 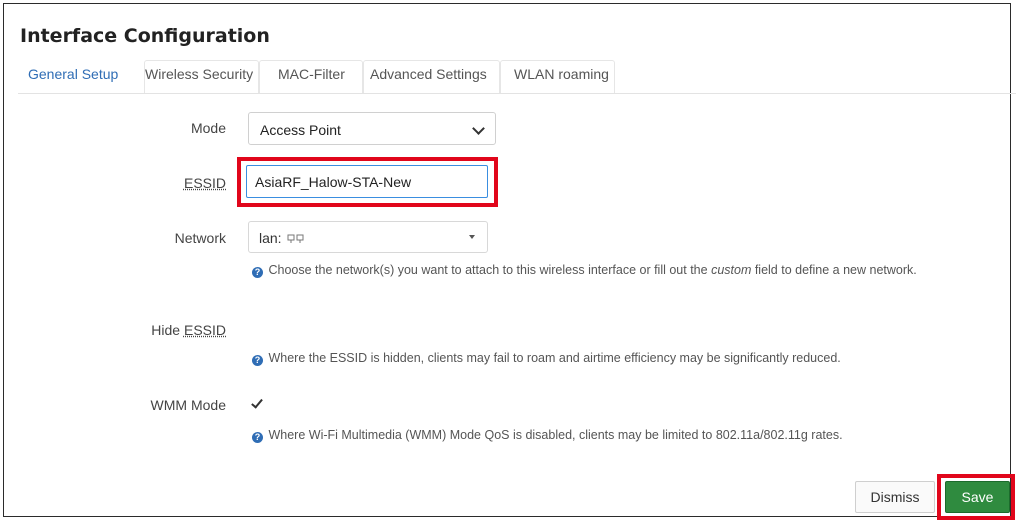 What do you see at coordinates (833, 270) in the screenshot?
I see `network-help-text-end: field to define a new network.` at bounding box center [833, 270].